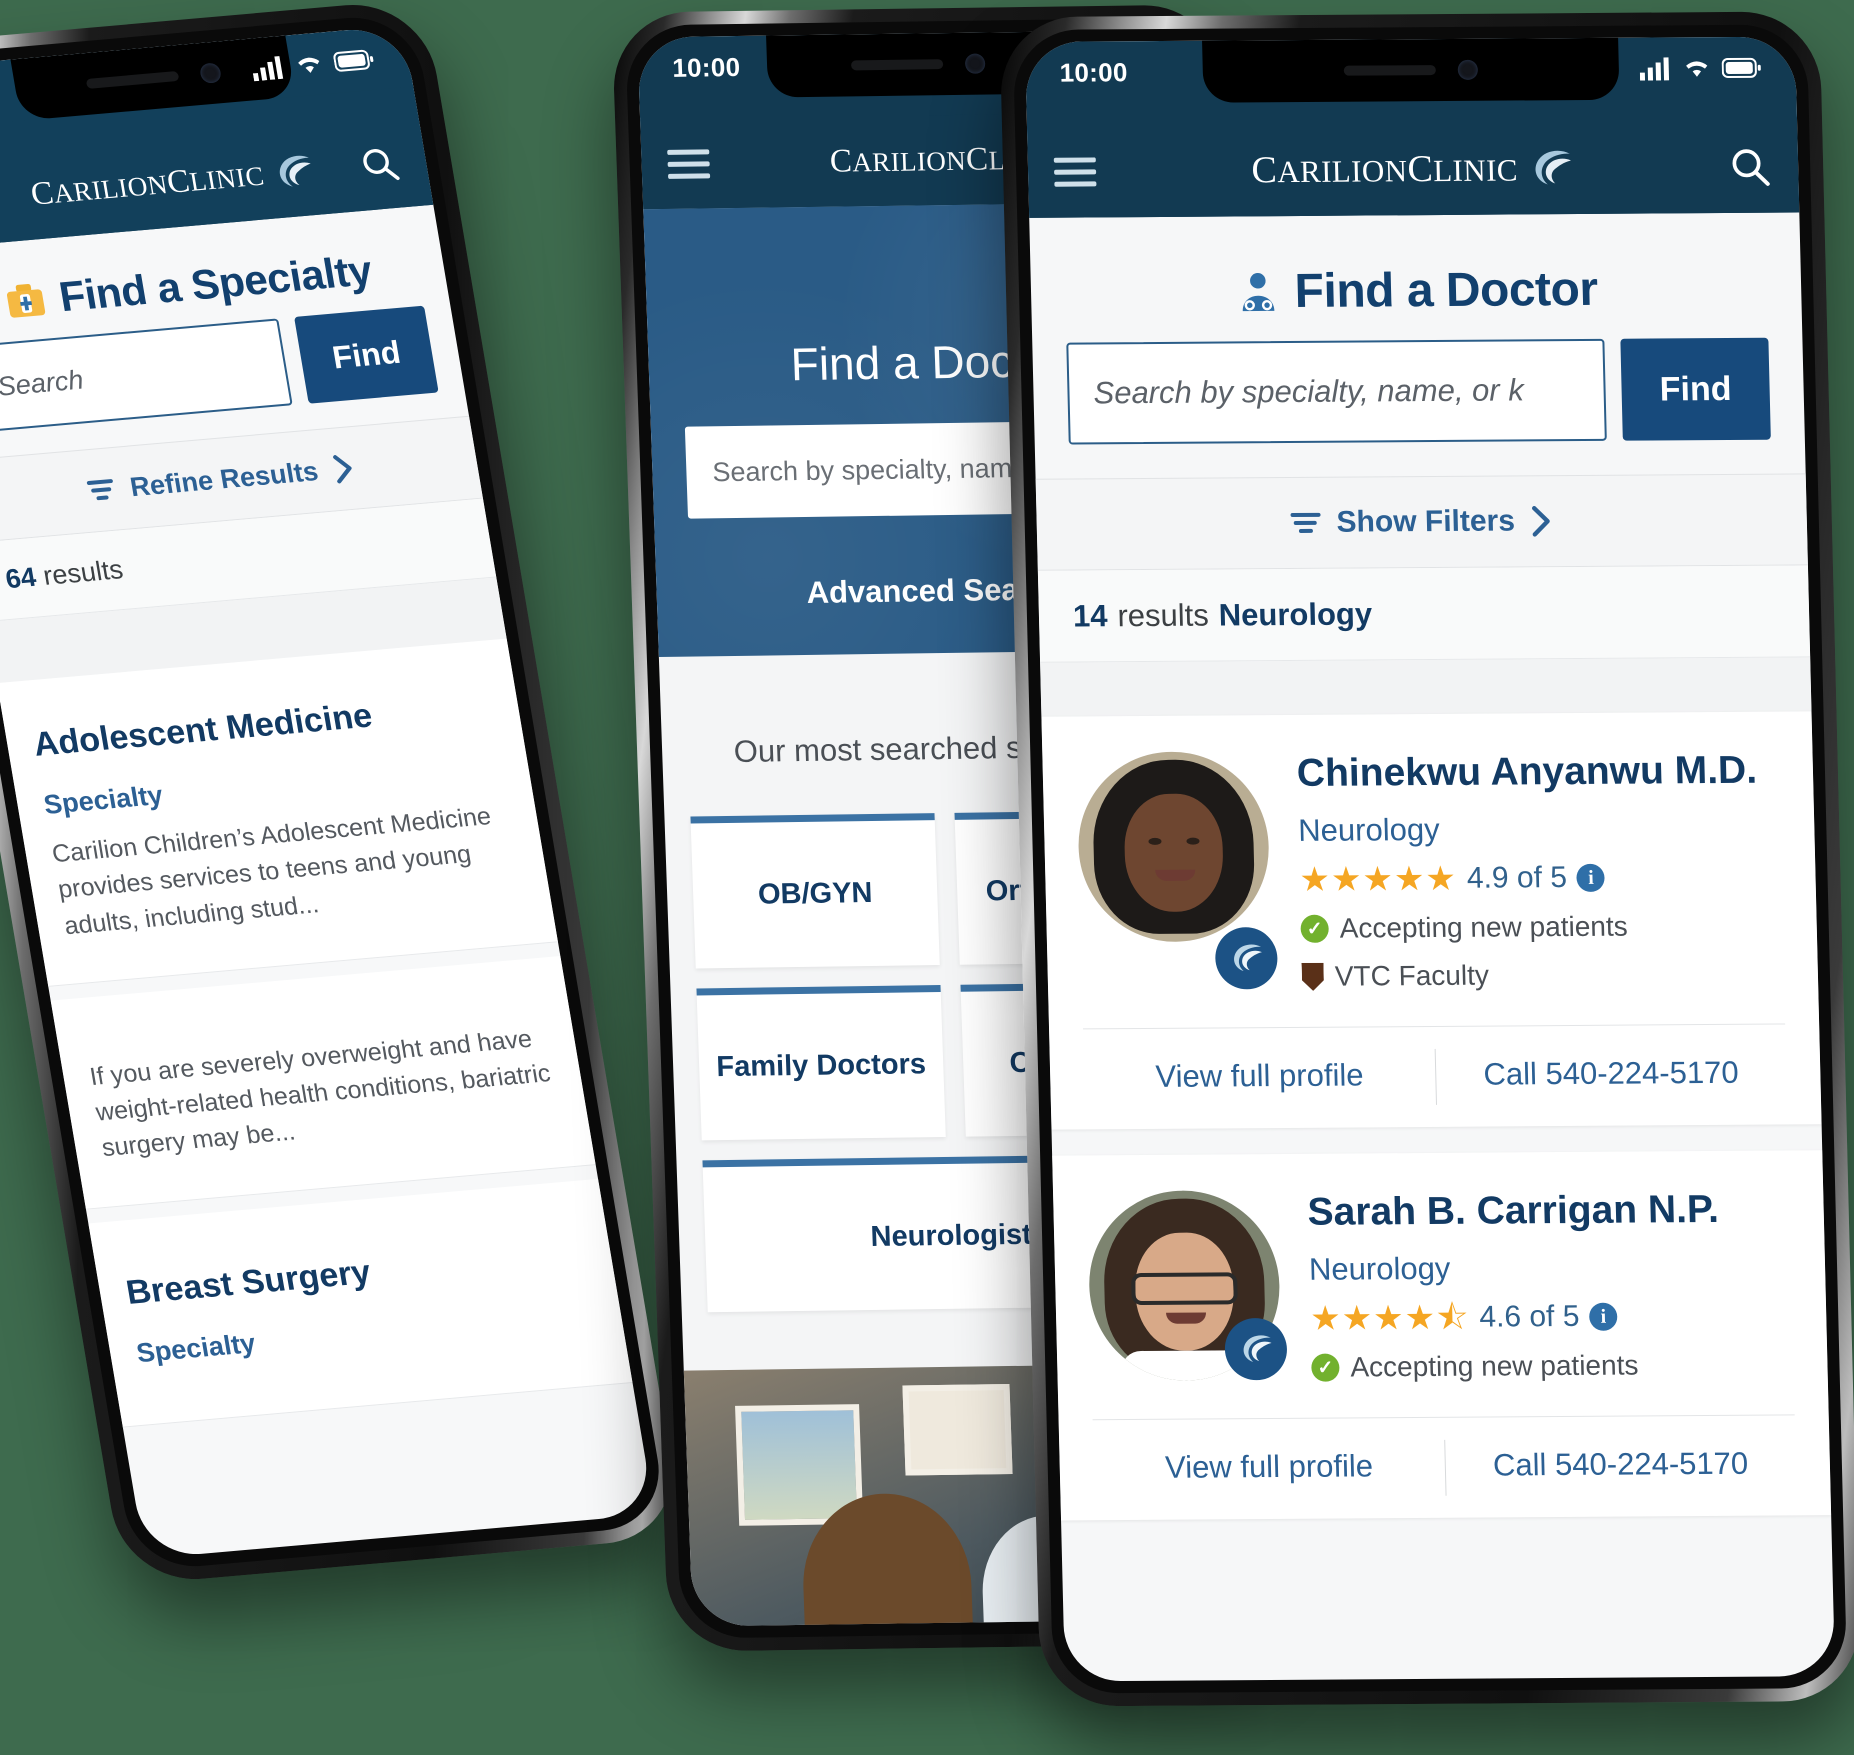 Image resolution: width=1854 pixels, height=1755 pixels. Describe the element at coordinates (248, 1282) in the screenshot. I see `specialty-card-title: Breast Surgery` at that location.